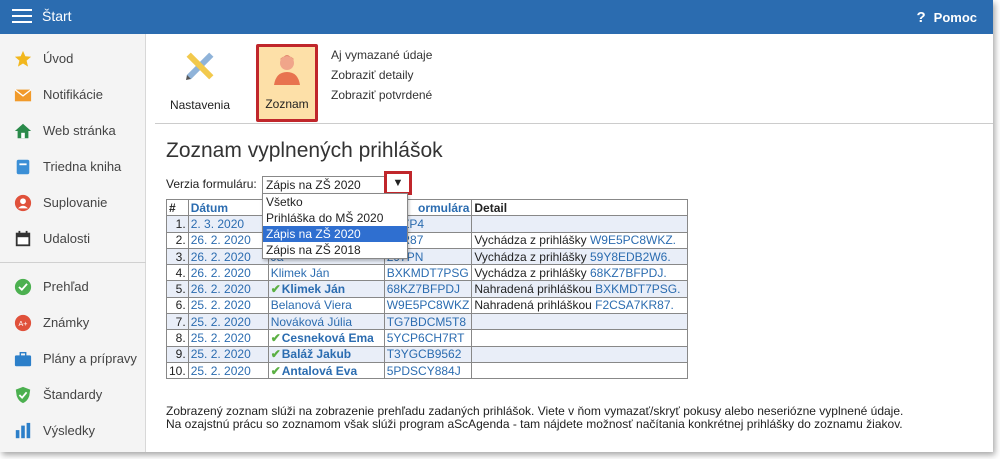  Describe the element at coordinates (23, 203) in the screenshot. I see `person-icon` at that location.